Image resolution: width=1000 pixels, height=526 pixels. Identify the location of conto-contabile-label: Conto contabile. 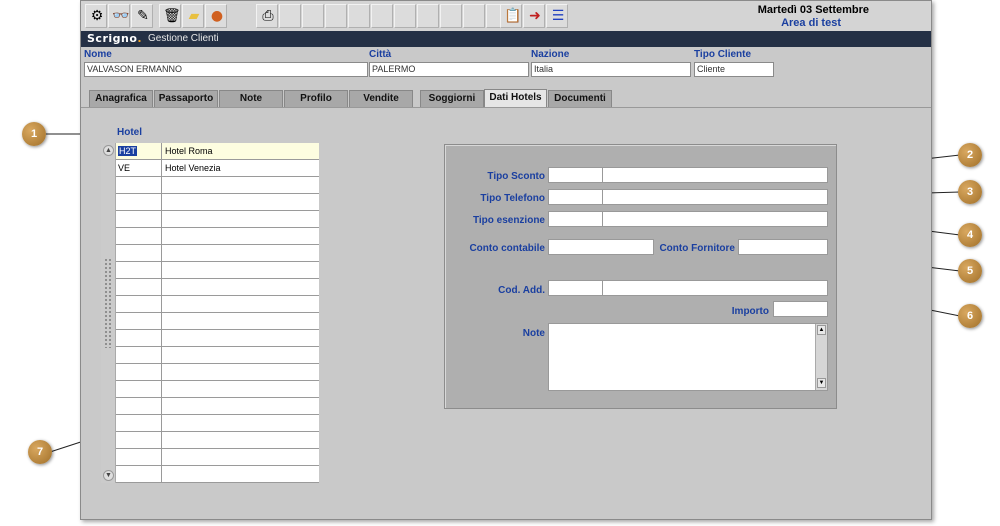
(507, 248).